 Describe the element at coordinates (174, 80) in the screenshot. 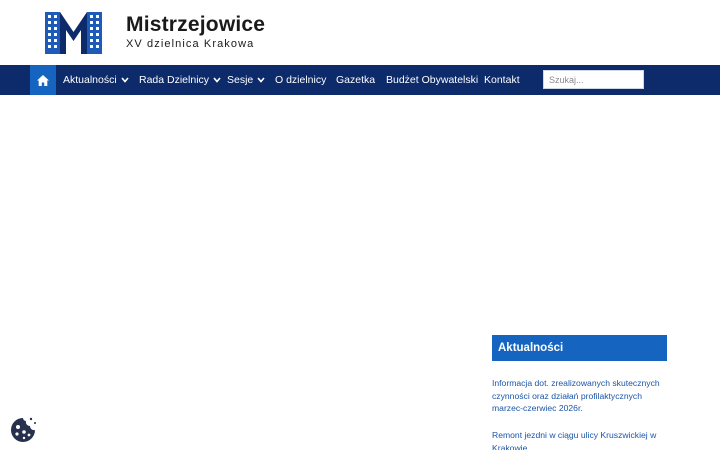

I see `nav-item-label: Rada Dzielnicy` at that location.